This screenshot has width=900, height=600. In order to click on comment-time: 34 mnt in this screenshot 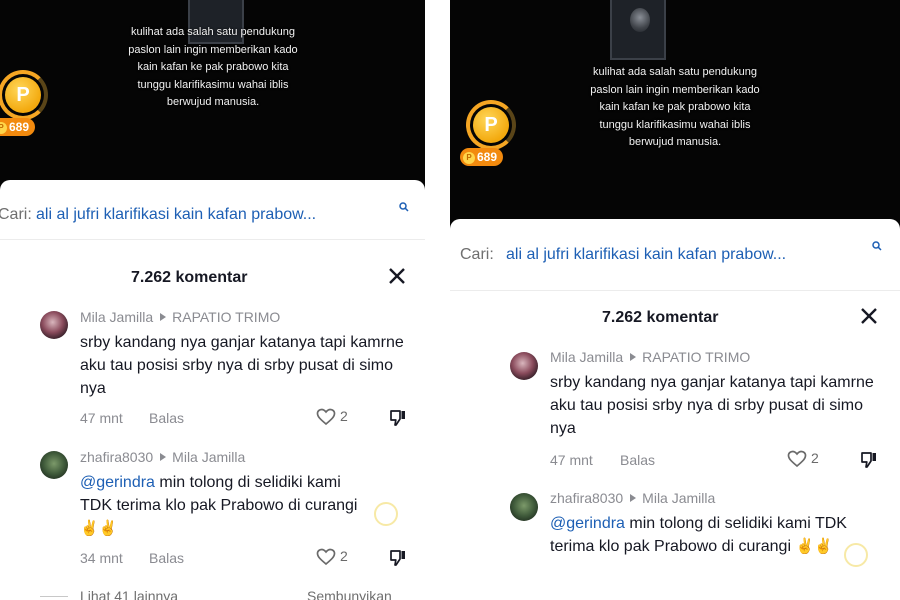, I will do `click(101, 558)`.